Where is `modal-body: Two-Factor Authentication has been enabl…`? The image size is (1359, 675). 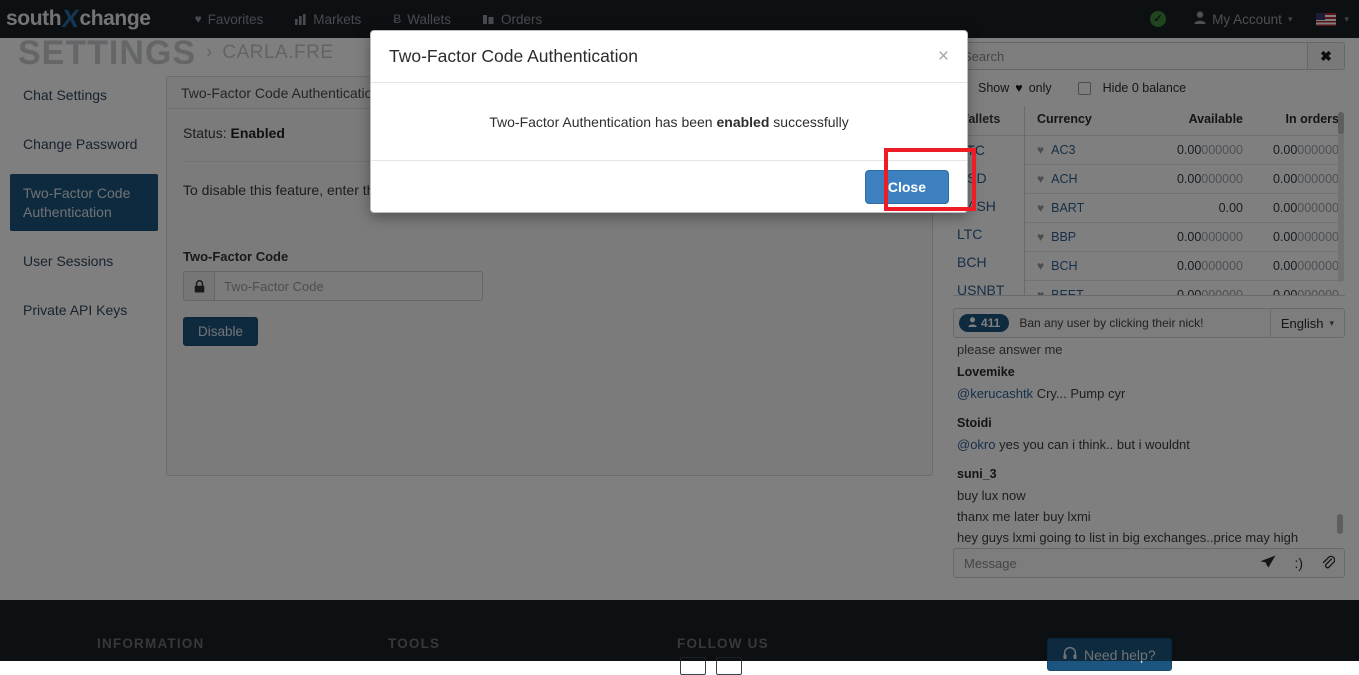
modal-body: Two-Factor Authentication has been enabl… is located at coordinates (669, 122).